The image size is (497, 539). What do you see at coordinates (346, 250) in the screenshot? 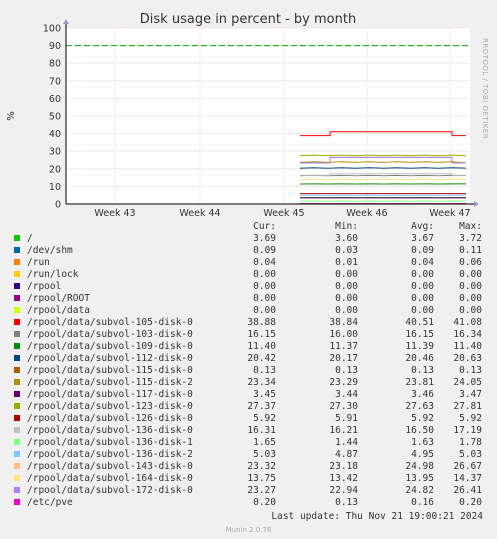
I see `legend-value-min: 0.03` at bounding box center [346, 250].